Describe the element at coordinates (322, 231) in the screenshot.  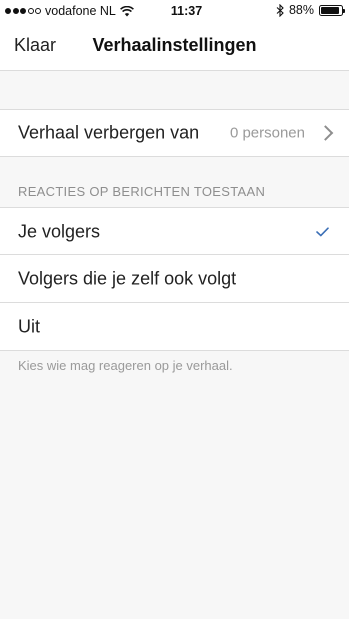
I see `checkmark-icon` at that location.